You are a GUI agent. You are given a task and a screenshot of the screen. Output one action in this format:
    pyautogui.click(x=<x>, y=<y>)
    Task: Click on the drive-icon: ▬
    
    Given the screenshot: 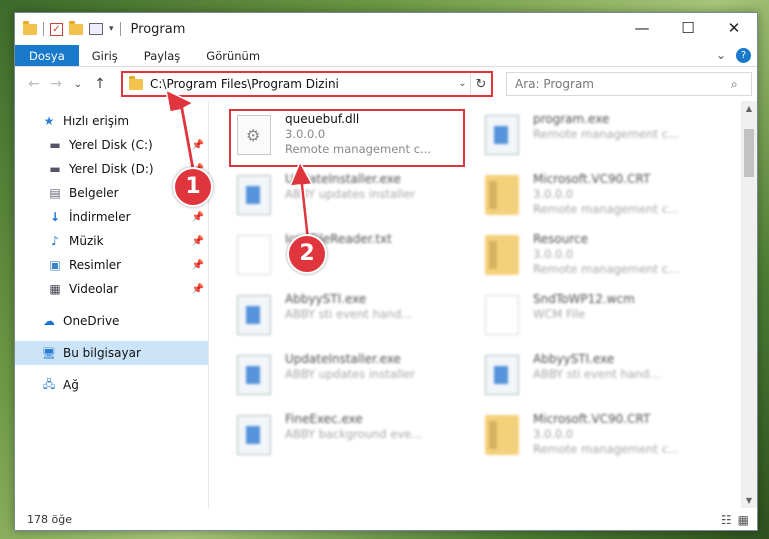 What is the action you would take?
    pyautogui.click(x=55, y=169)
    